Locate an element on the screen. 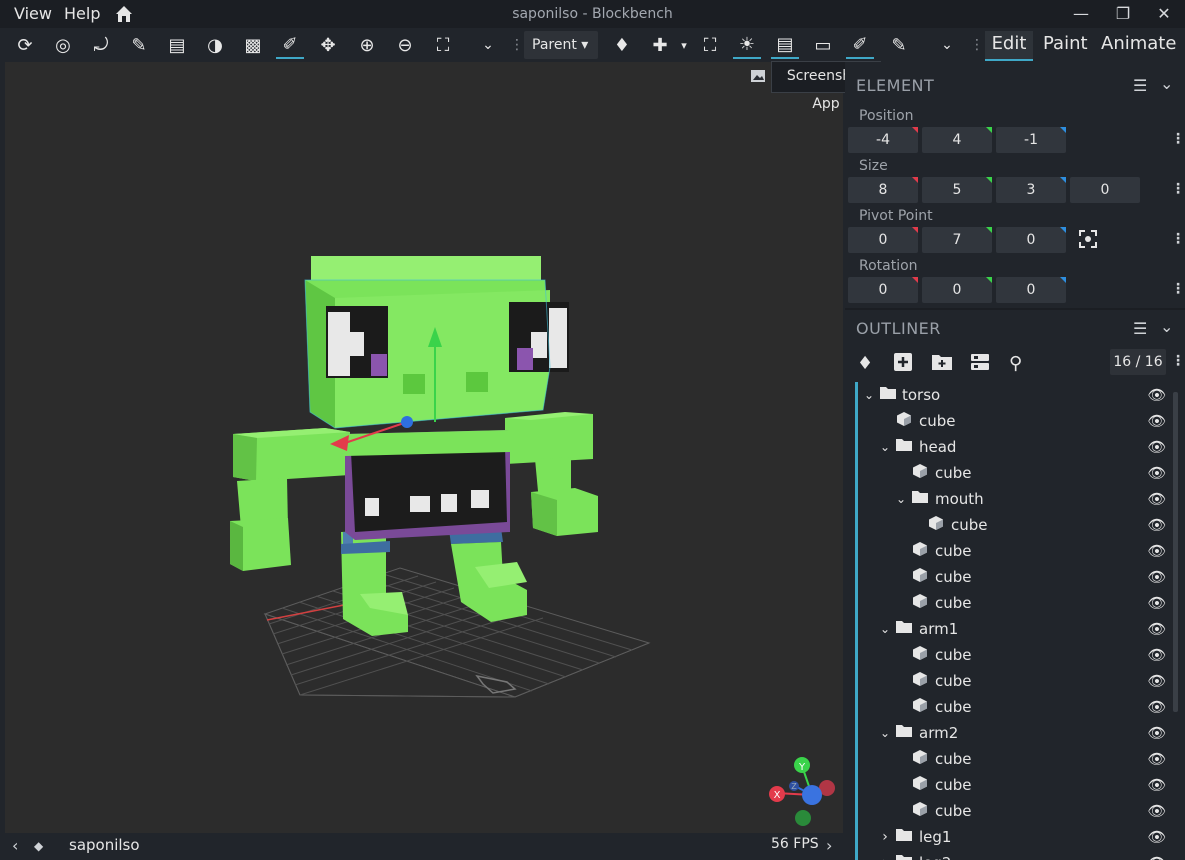 This screenshot has width=1185, height=860. tab-paint: Paint is located at coordinates (1065, 45).